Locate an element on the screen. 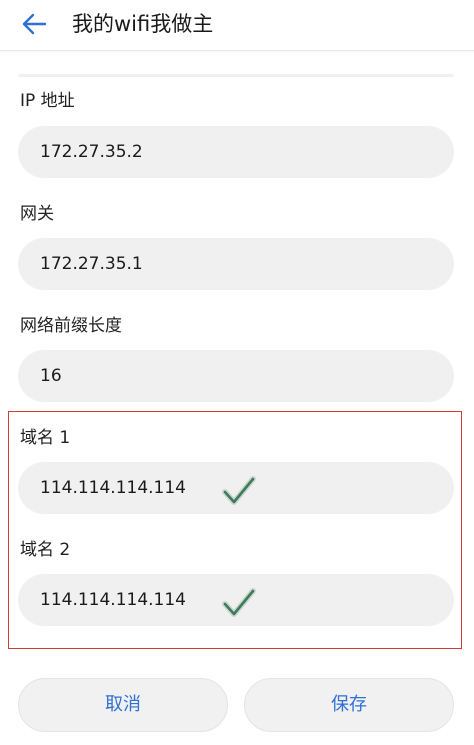 This screenshot has width=474, height=745. dns1-input: 114.114.114.114 is located at coordinates (236, 488).